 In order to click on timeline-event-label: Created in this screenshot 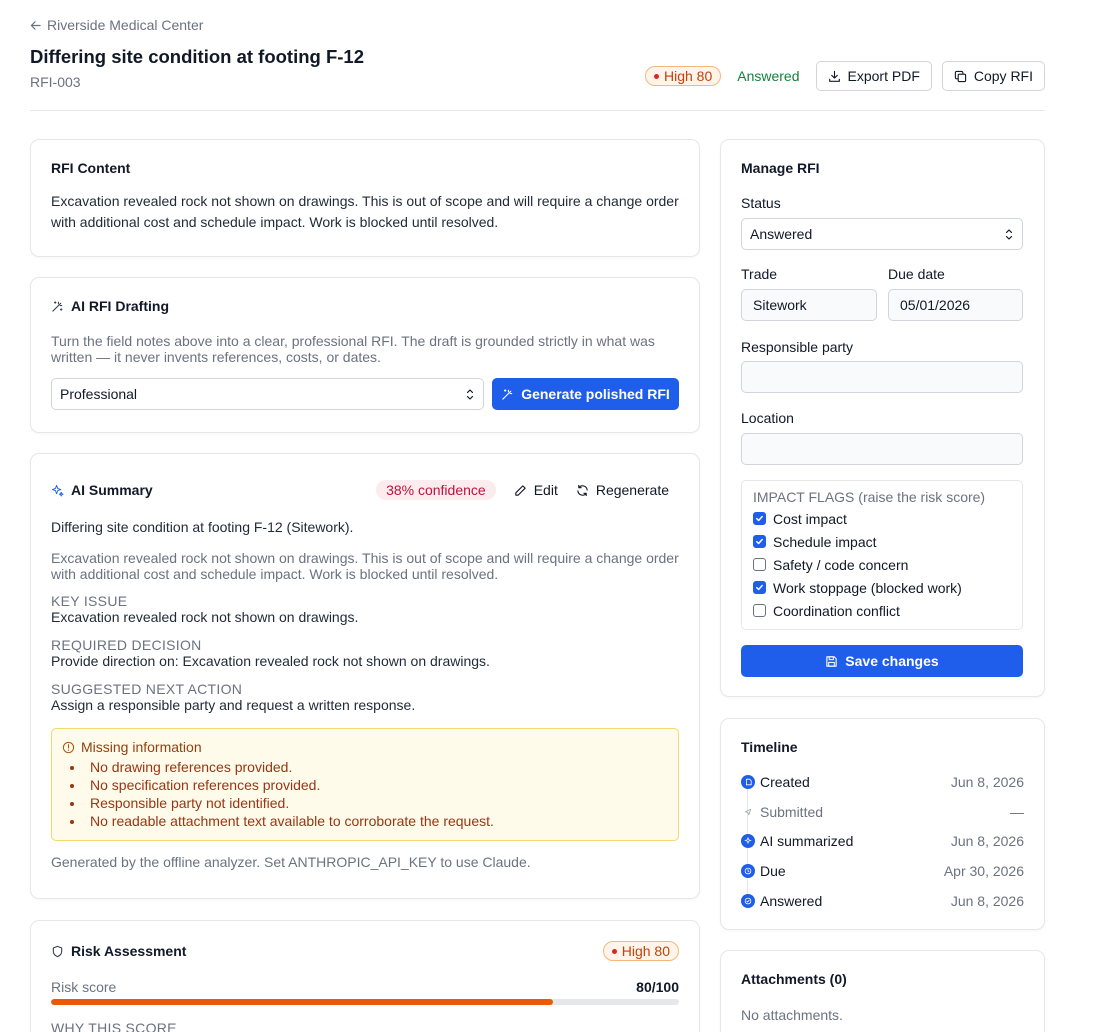, I will do `click(785, 782)`.